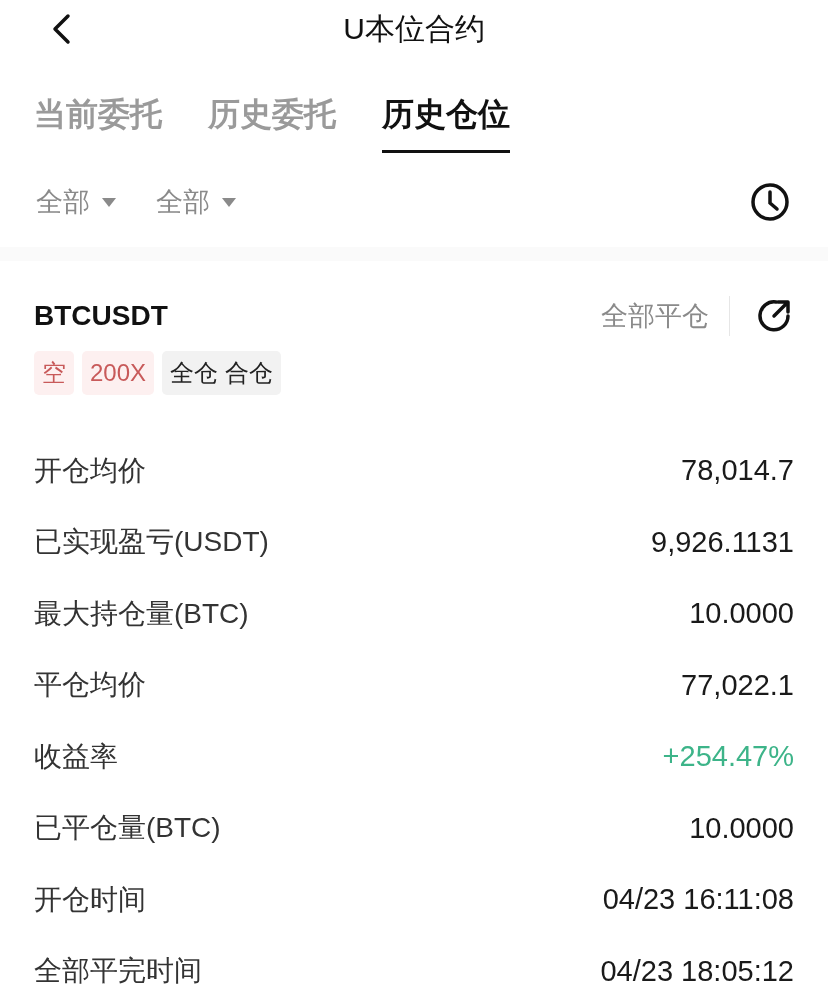  Describe the element at coordinates (118, 373) in the screenshot. I see `tag: 200X` at that location.